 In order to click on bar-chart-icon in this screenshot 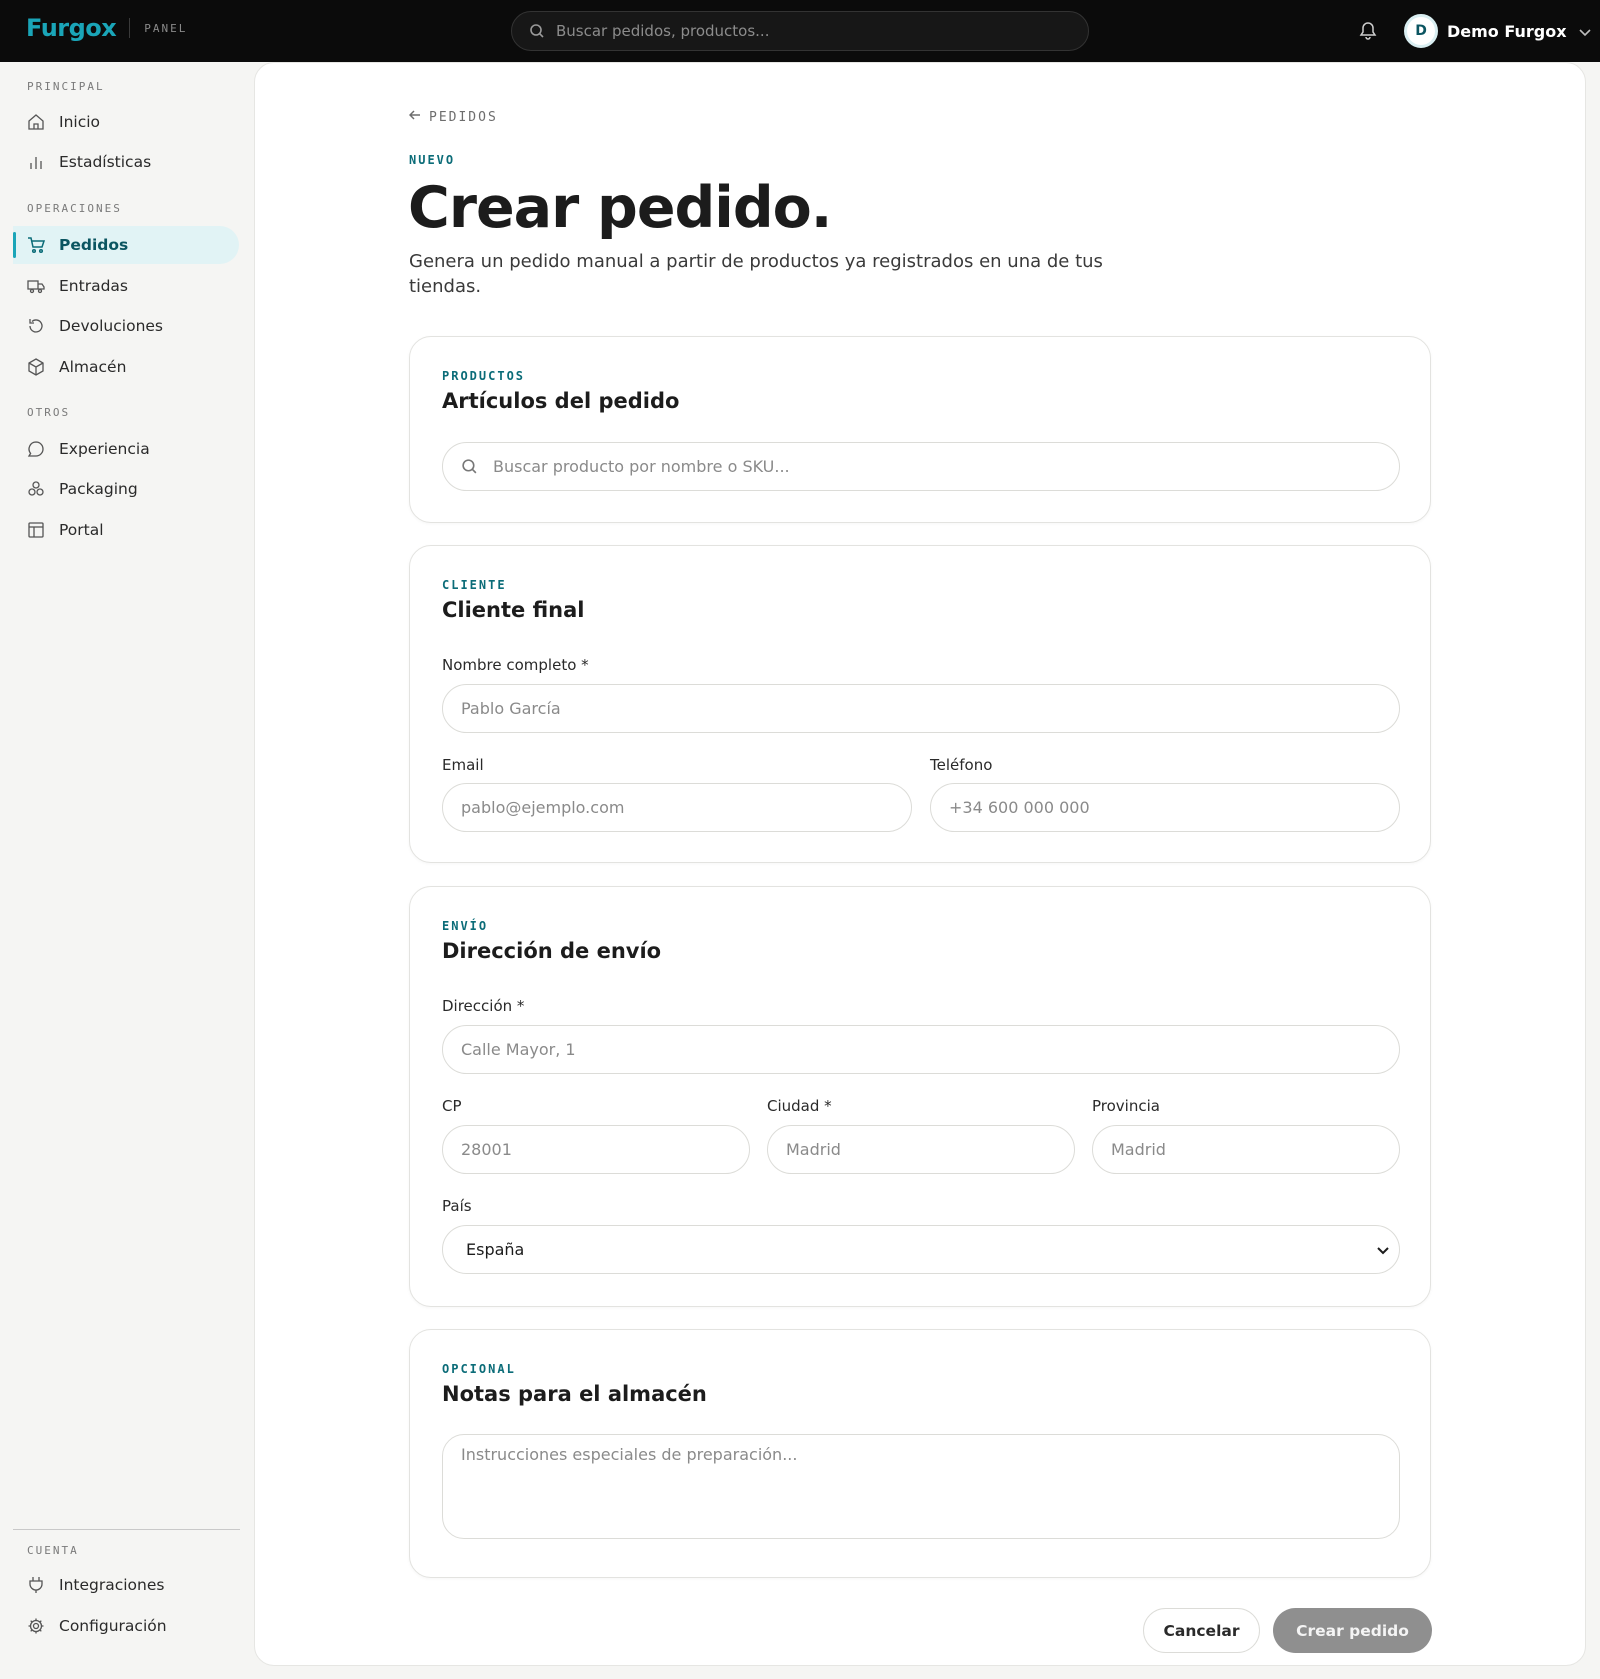, I will do `click(36, 162)`.